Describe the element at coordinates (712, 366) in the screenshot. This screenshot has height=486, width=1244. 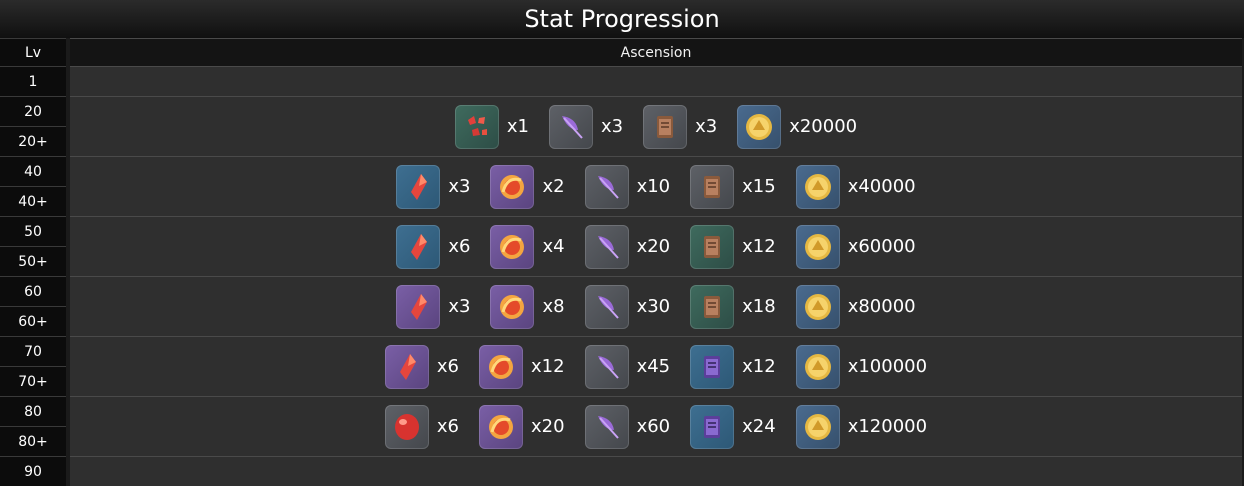
I see `purple-scroll-icon` at that location.